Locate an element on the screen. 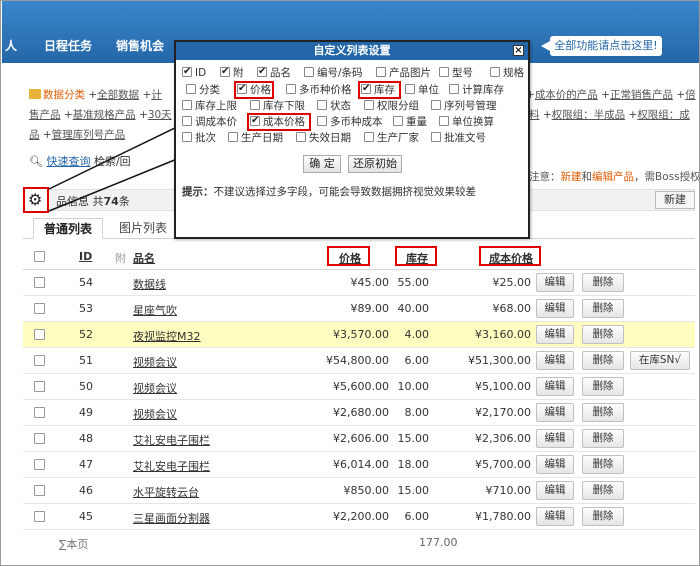 Image resolution: width=700 pixels, height=566 pixels. option-status: 状态 is located at coordinates (334, 107).